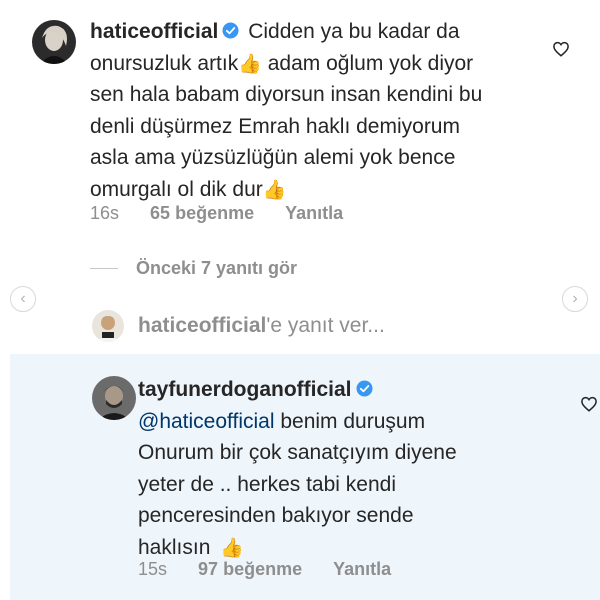 The image size is (600, 600). What do you see at coordinates (217, 268) in the screenshot?
I see `view-replies-label: Önceki 7 yanıtı gör` at bounding box center [217, 268].